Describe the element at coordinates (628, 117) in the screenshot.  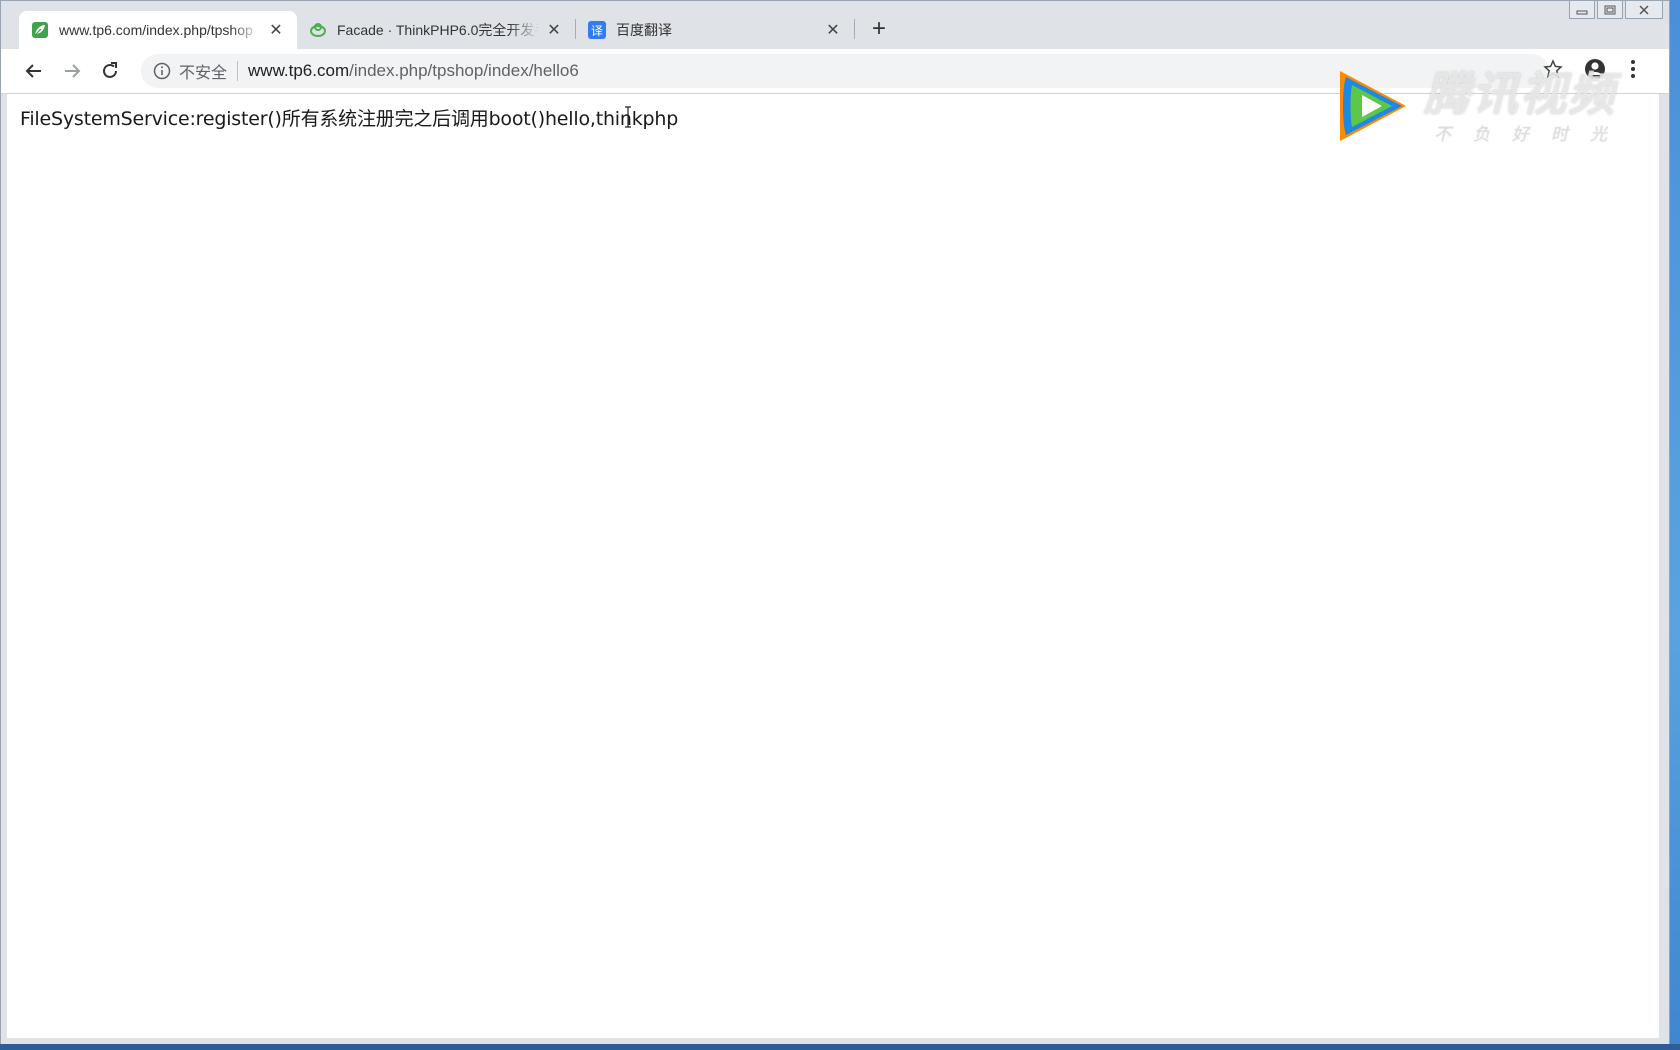
I see `i-beam-cursor-icon` at that location.